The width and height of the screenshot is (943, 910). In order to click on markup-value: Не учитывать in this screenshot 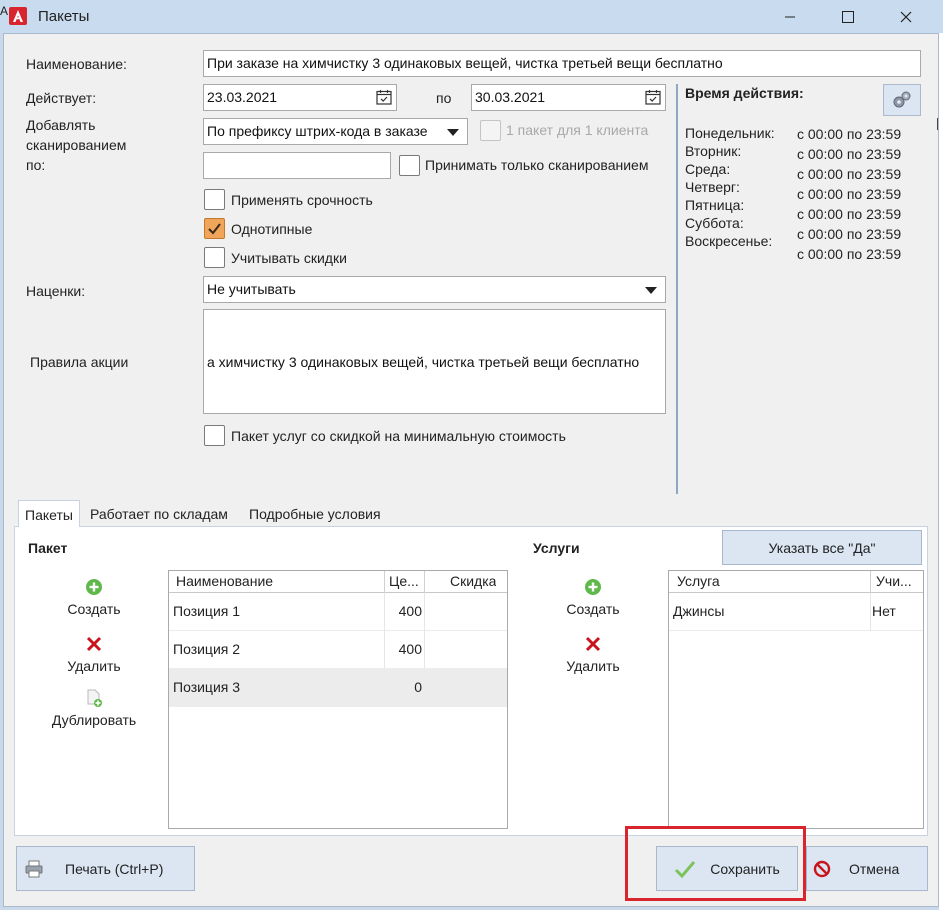, I will do `click(251, 289)`.